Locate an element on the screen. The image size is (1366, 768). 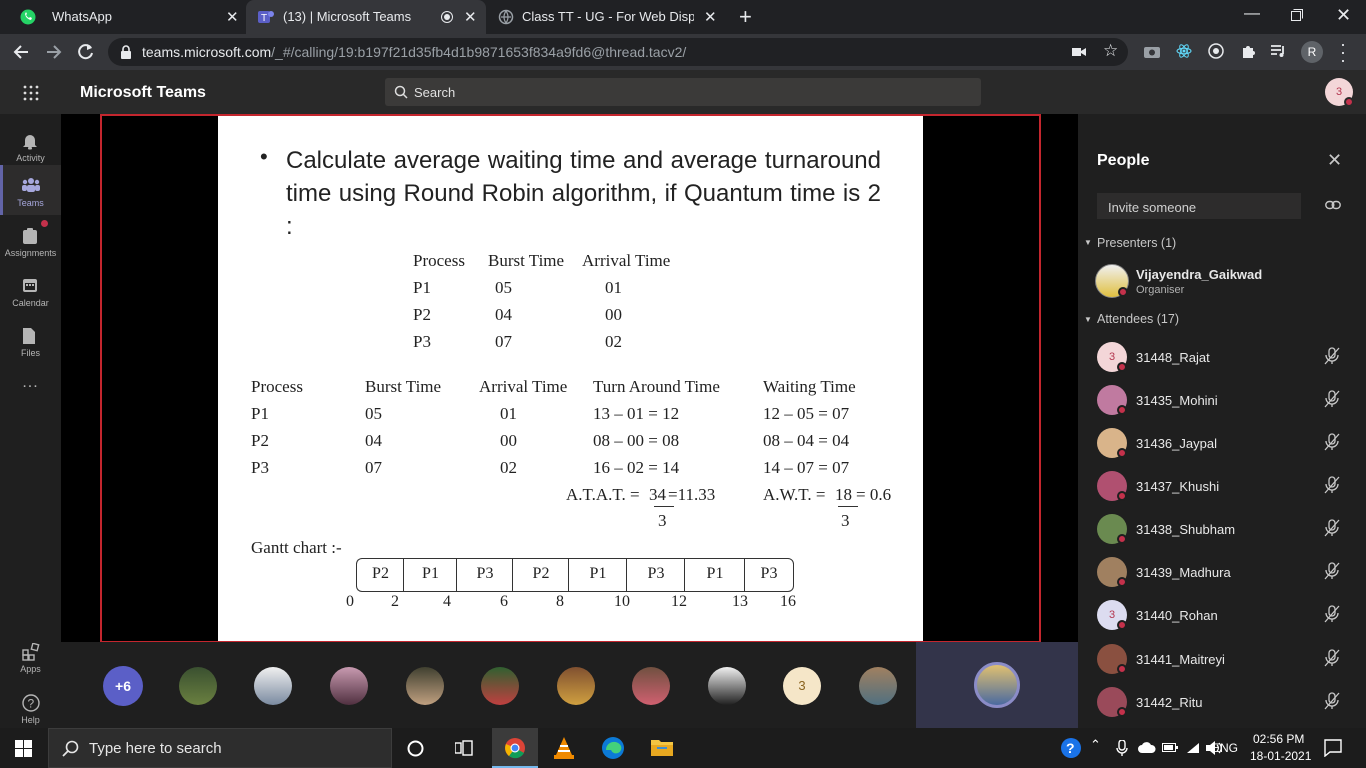
profile-avatar: R is located at coordinates (1312, 52).